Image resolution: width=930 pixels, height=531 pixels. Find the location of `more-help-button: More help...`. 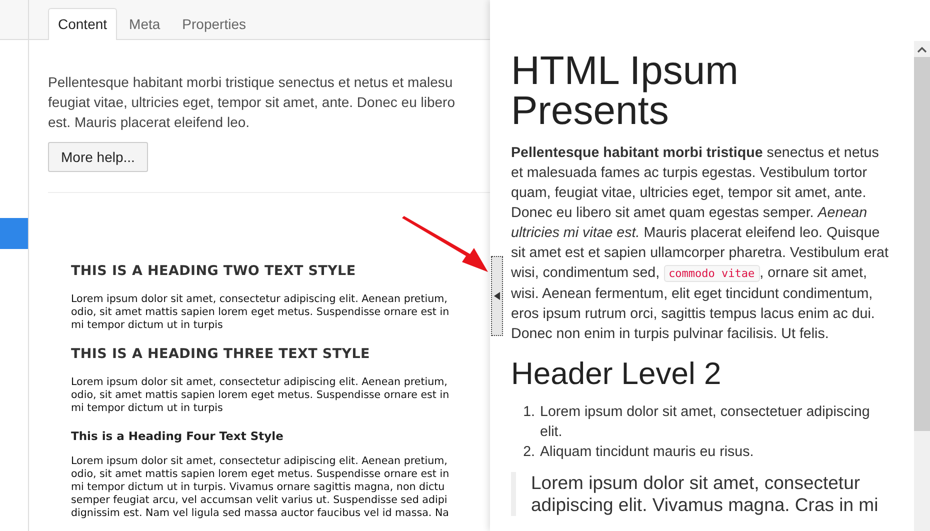

more-help-button: More help... is located at coordinates (98, 157).